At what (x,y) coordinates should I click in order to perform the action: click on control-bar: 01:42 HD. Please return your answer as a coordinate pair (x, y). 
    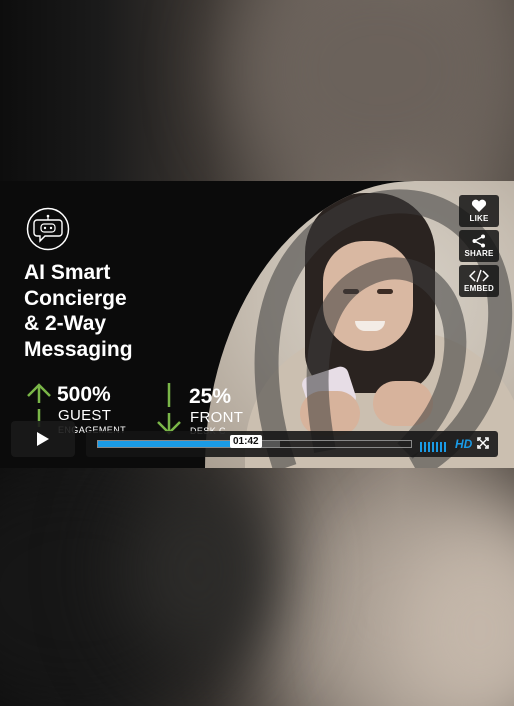
    Looking at the image, I should click on (292, 444).